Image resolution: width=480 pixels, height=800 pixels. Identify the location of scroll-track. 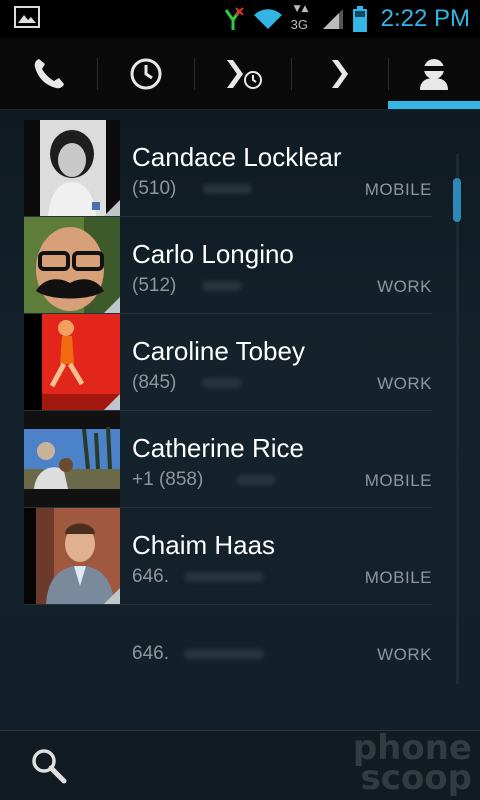
(457, 419).